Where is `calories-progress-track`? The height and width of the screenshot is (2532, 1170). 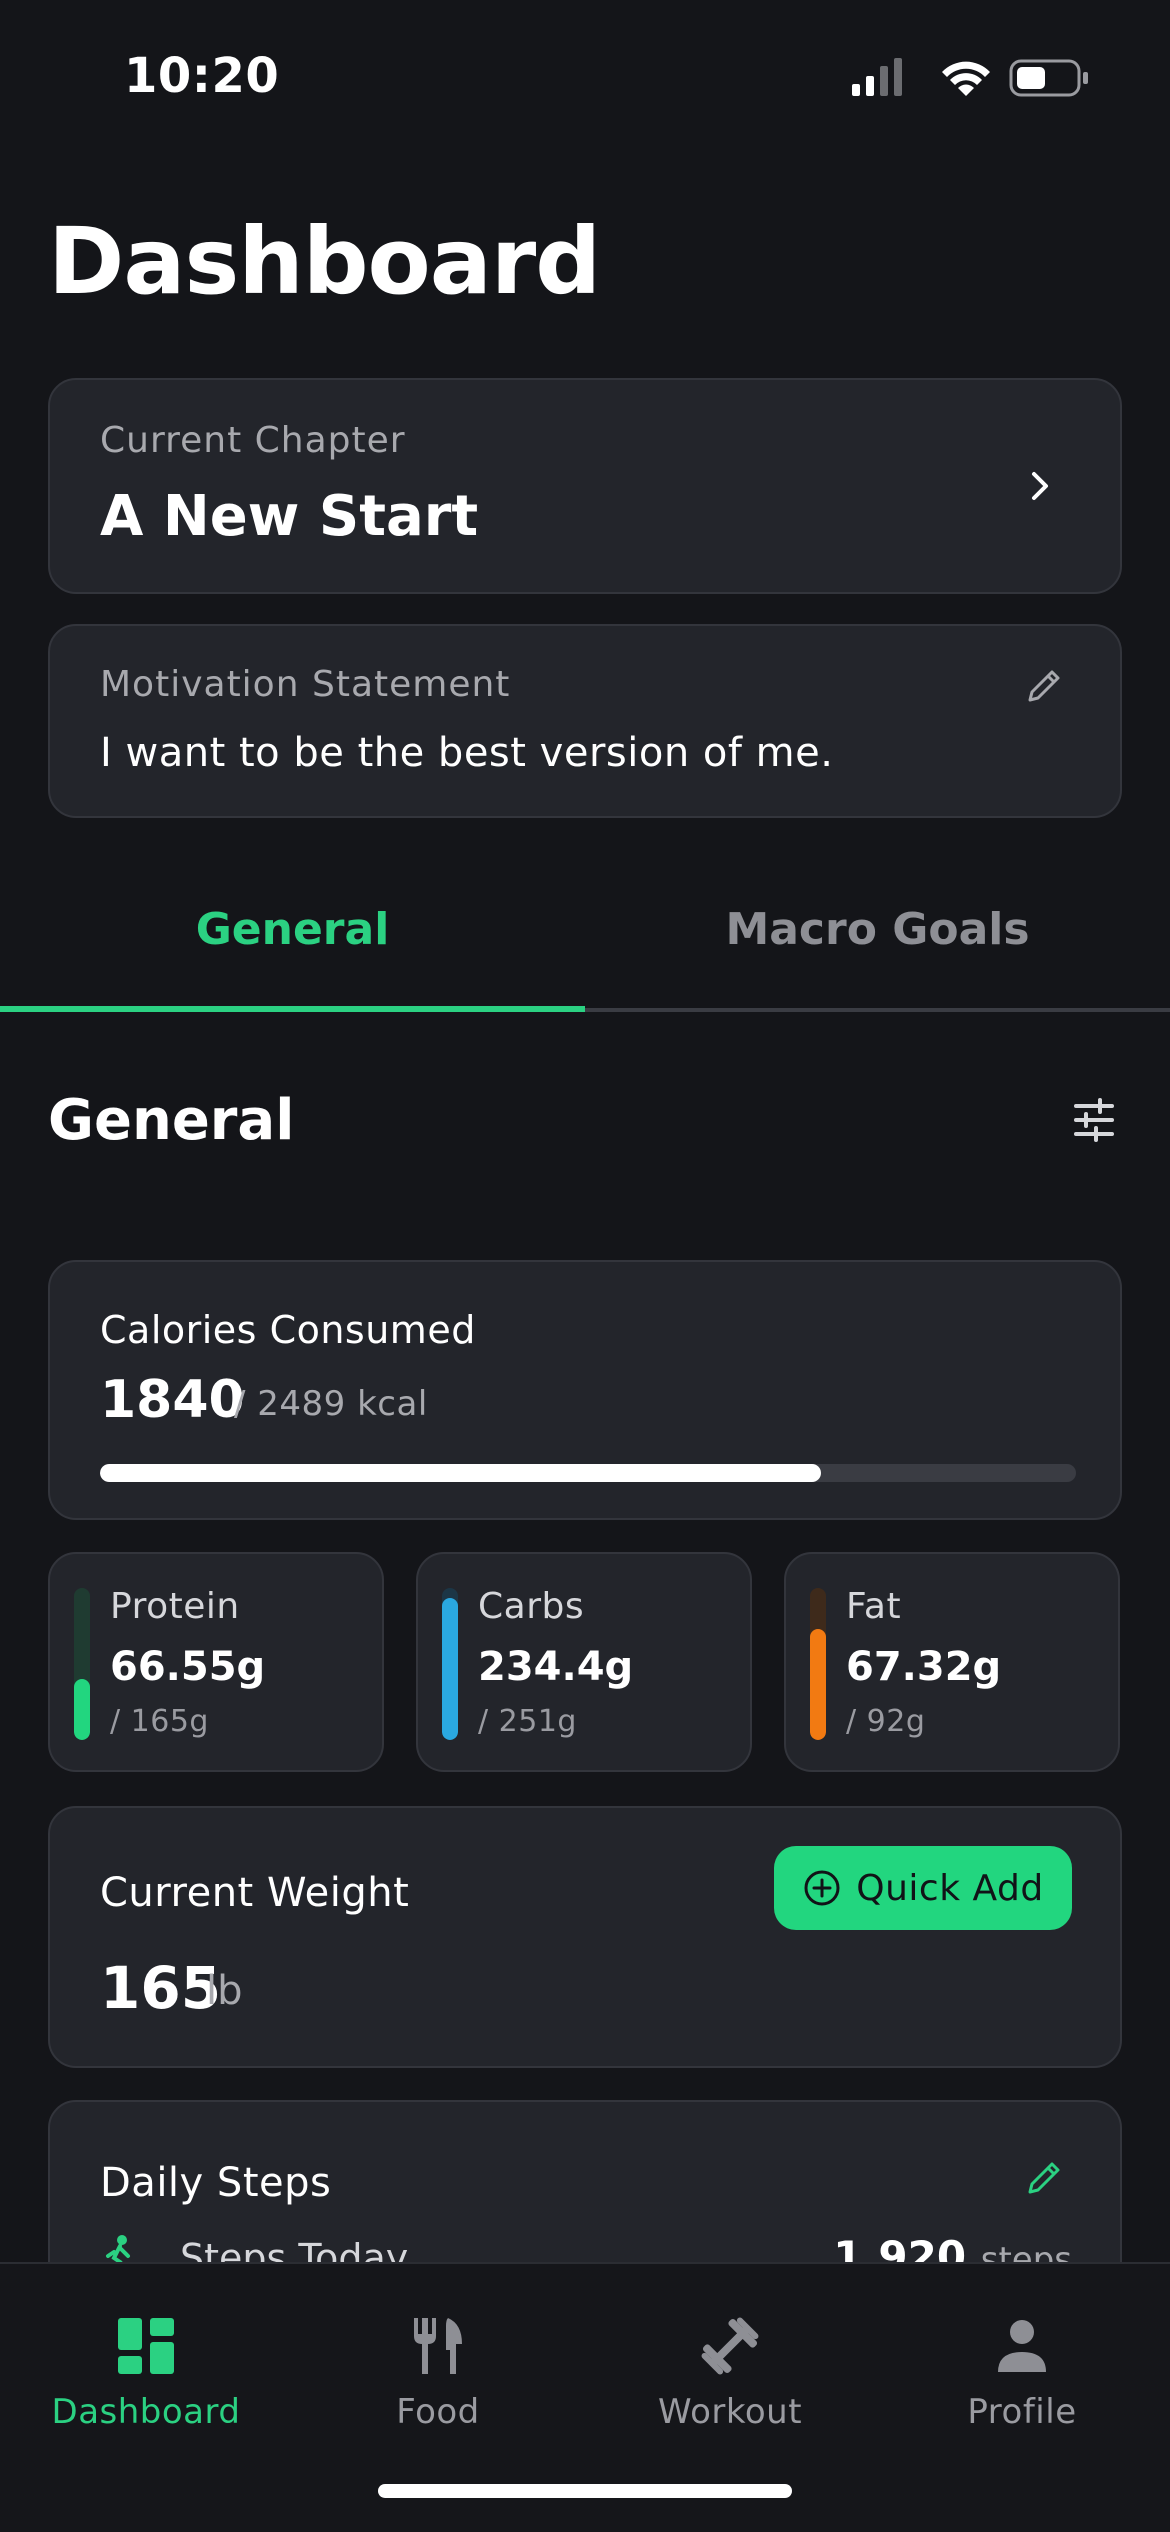 calories-progress-track is located at coordinates (588, 1473).